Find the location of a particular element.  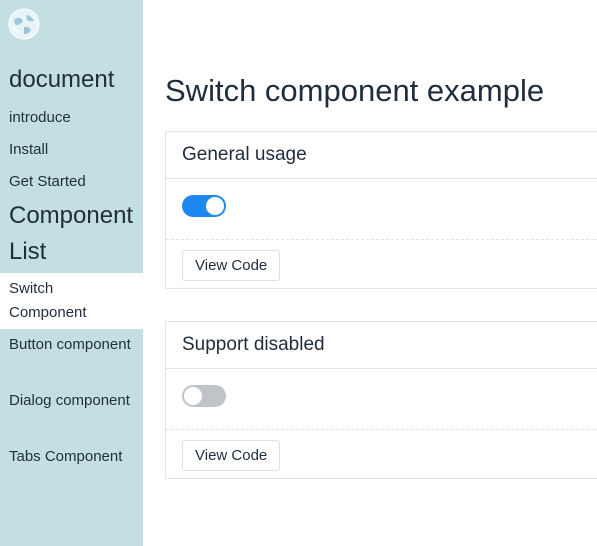

toggle-switch-on is located at coordinates (204, 206).